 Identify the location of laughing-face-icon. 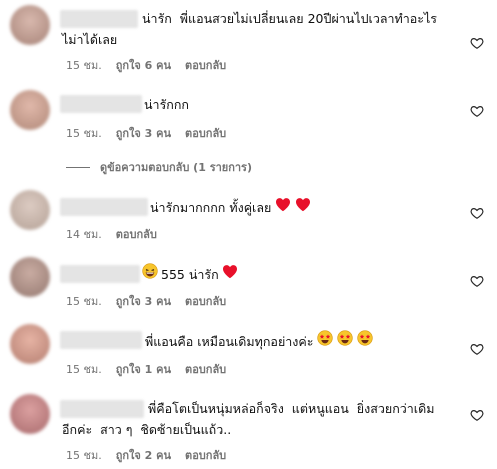
(150, 274).